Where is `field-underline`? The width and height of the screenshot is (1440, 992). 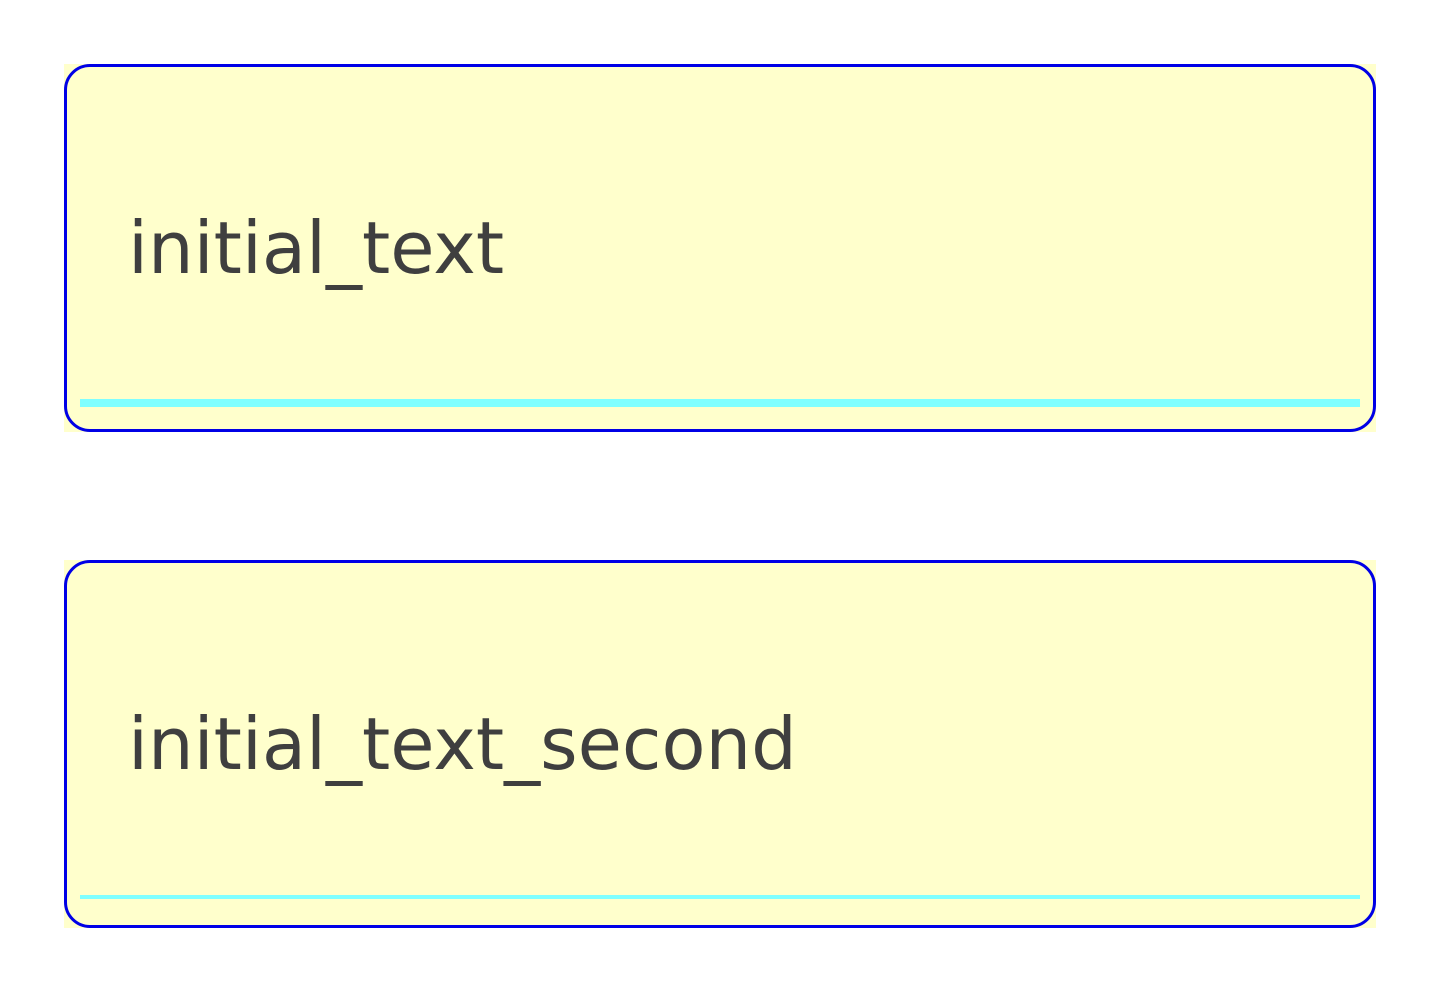 field-underline is located at coordinates (720, 897).